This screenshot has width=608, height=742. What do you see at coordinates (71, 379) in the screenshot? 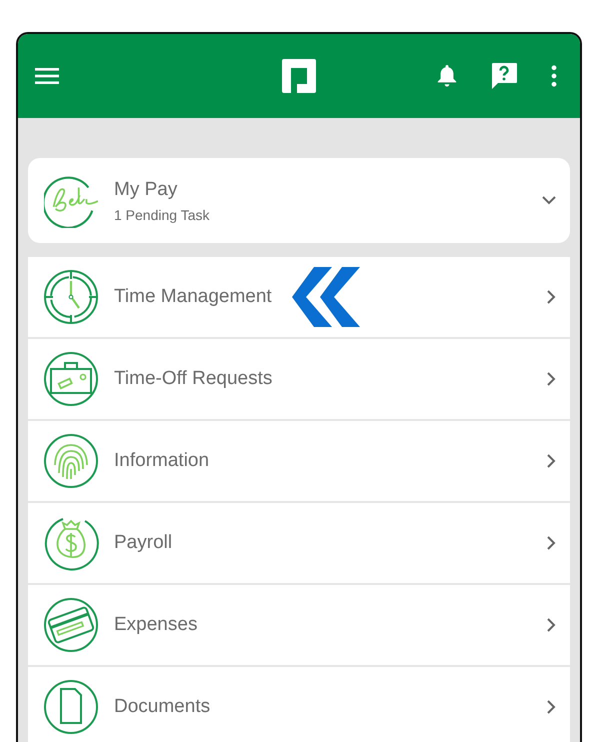
I see `briefcase-icon` at bounding box center [71, 379].